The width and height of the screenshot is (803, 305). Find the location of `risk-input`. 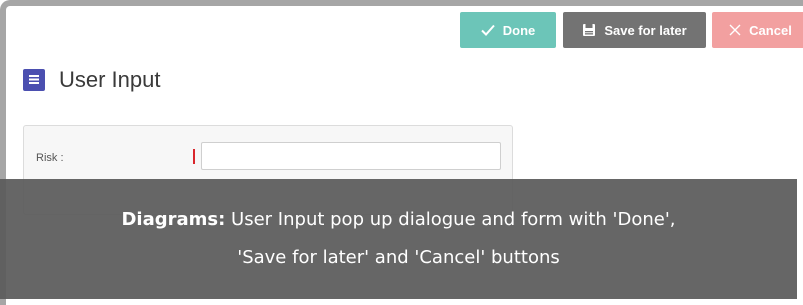

risk-input is located at coordinates (351, 156).